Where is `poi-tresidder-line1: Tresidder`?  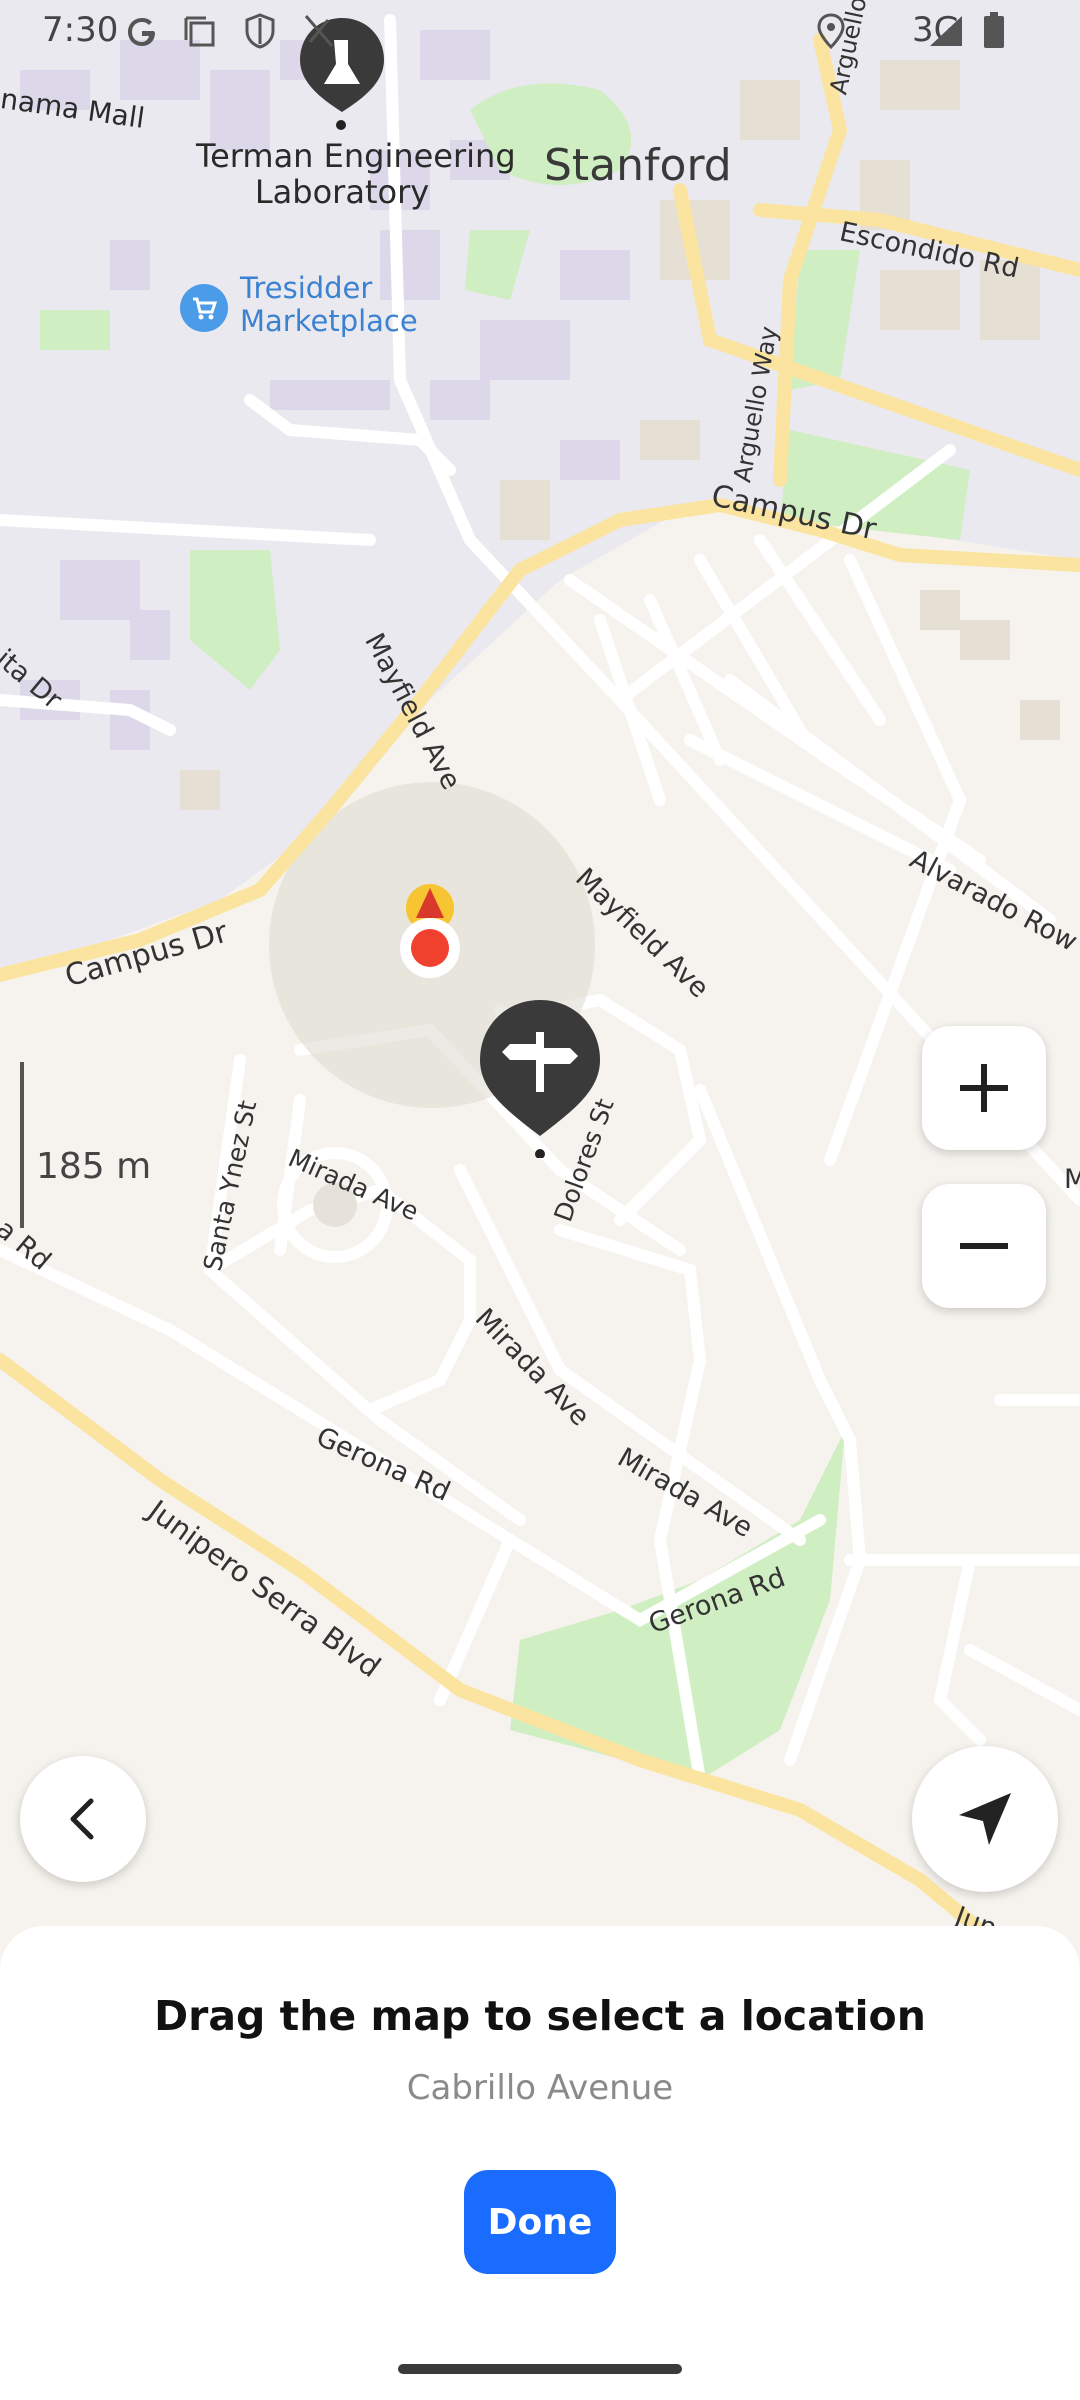 poi-tresidder-line1: Tresidder is located at coordinates (306, 288).